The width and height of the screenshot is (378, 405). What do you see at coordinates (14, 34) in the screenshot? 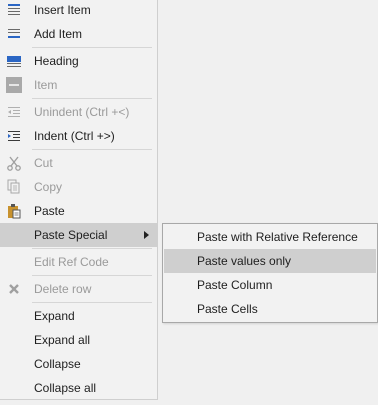
I see `add-row-icon` at bounding box center [14, 34].